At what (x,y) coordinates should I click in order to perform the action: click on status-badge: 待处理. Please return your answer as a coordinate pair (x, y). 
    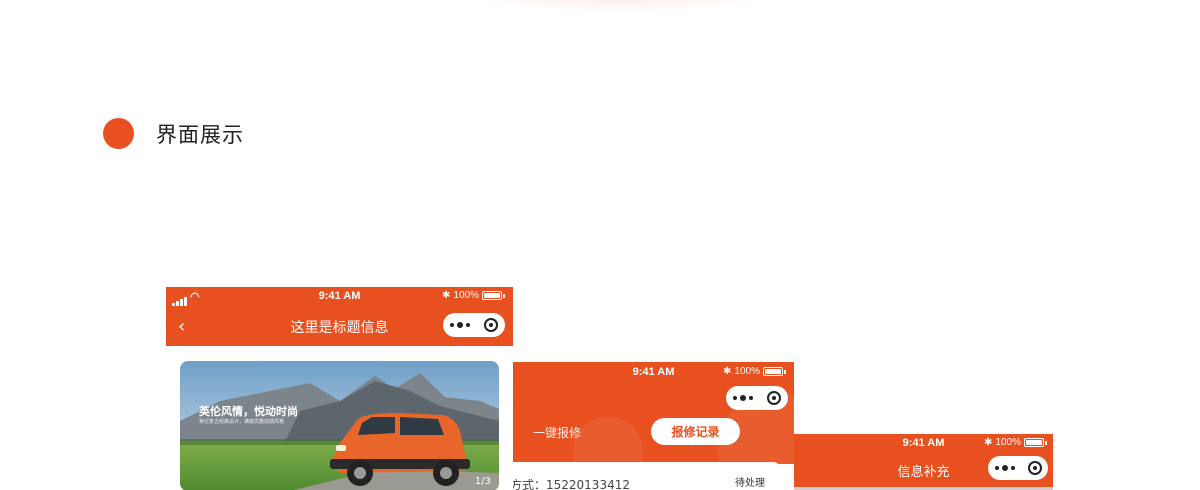
    Looking at the image, I should click on (750, 483).